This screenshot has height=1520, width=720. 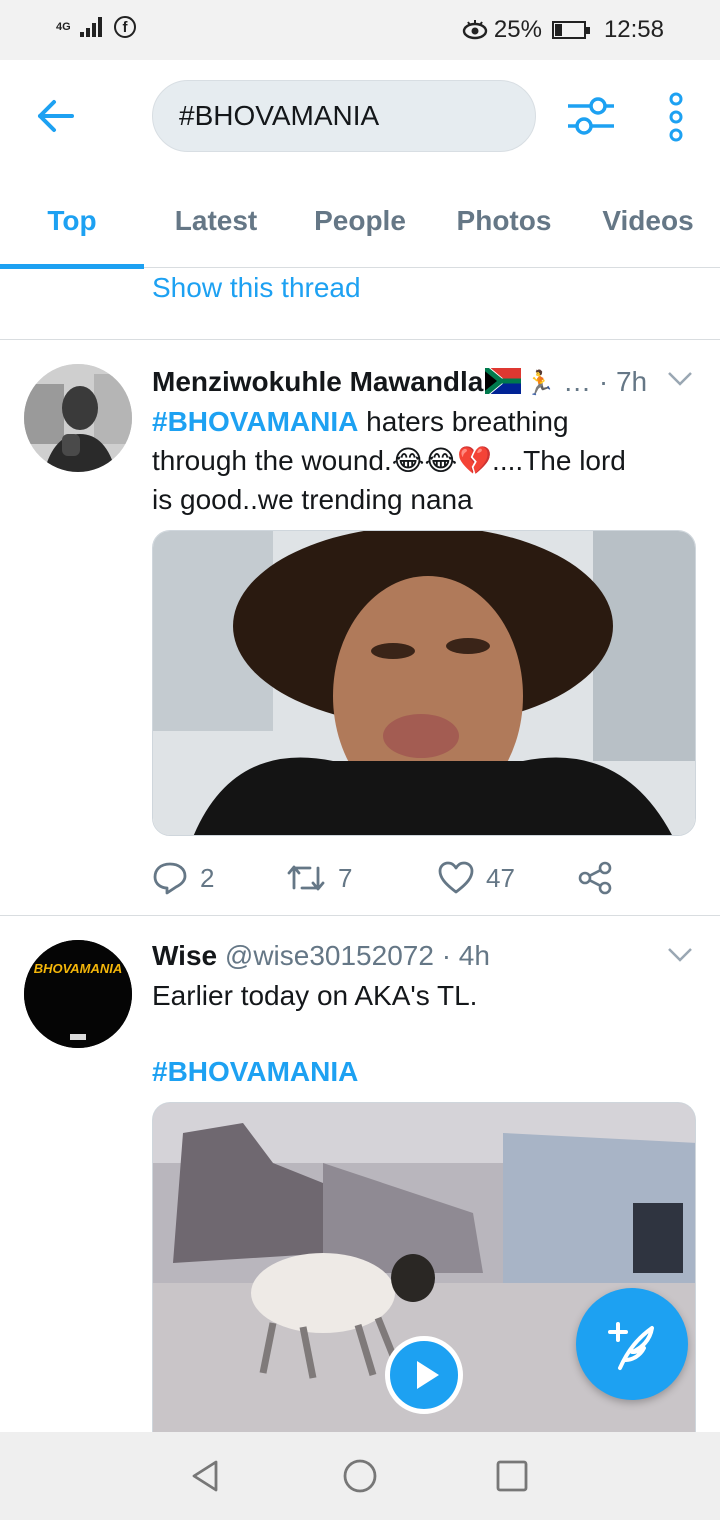 I want to click on search-input: #BHOVAMANIA, so click(x=344, y=116).